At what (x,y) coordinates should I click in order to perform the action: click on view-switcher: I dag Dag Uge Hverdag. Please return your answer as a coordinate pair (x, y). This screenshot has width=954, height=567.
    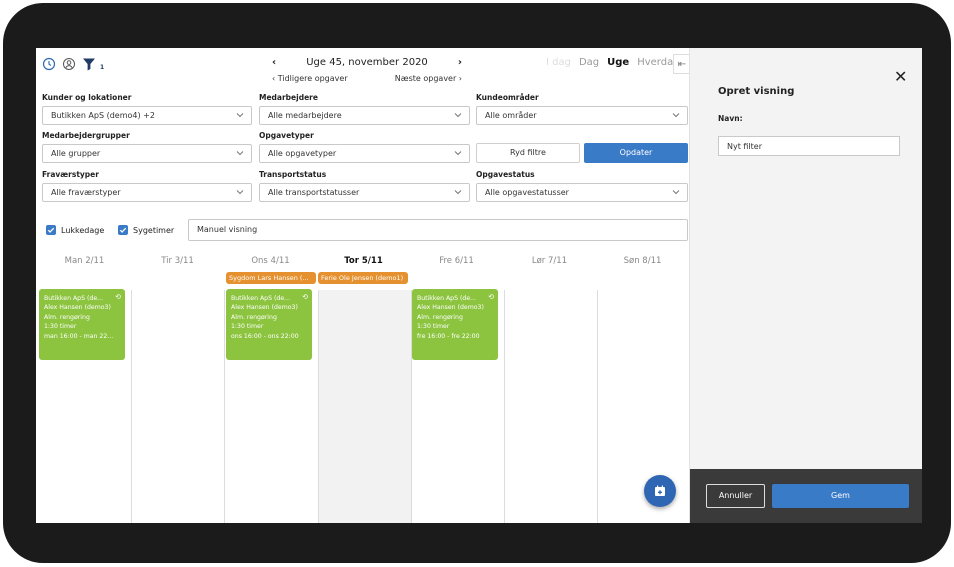
    Looking at the image, I should click on (613, 62).